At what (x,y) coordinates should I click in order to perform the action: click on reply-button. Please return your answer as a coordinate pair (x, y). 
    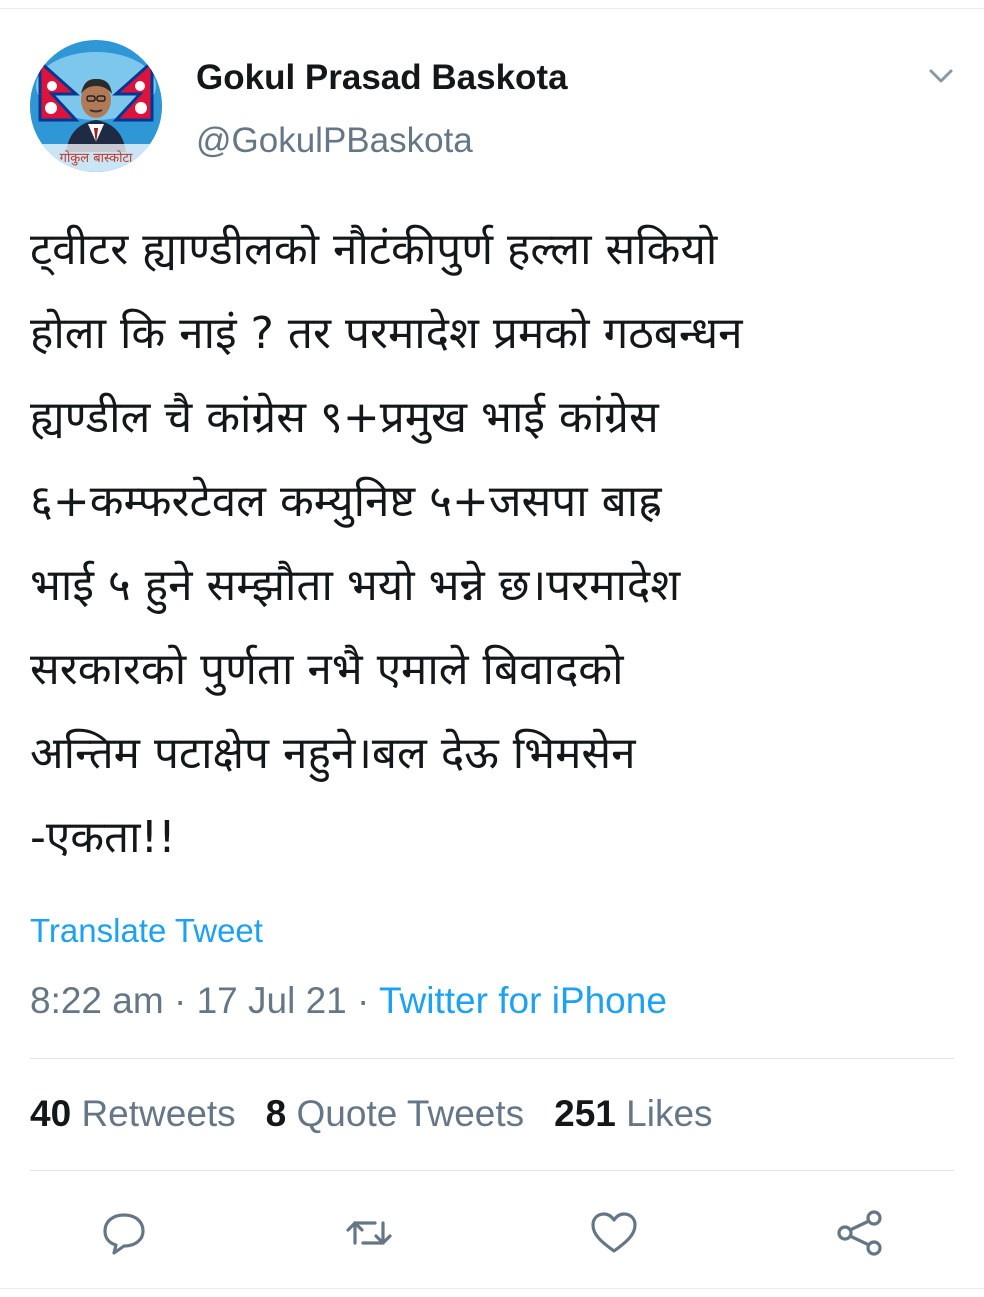
    Looking at the image, I should click on (124, 1233).